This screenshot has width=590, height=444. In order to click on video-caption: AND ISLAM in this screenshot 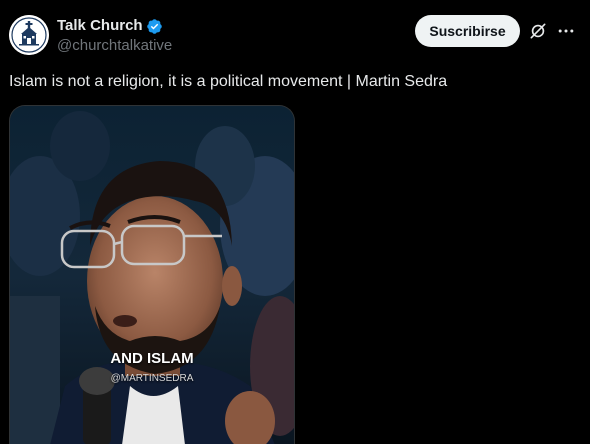, I will do `click(152, 358)`.